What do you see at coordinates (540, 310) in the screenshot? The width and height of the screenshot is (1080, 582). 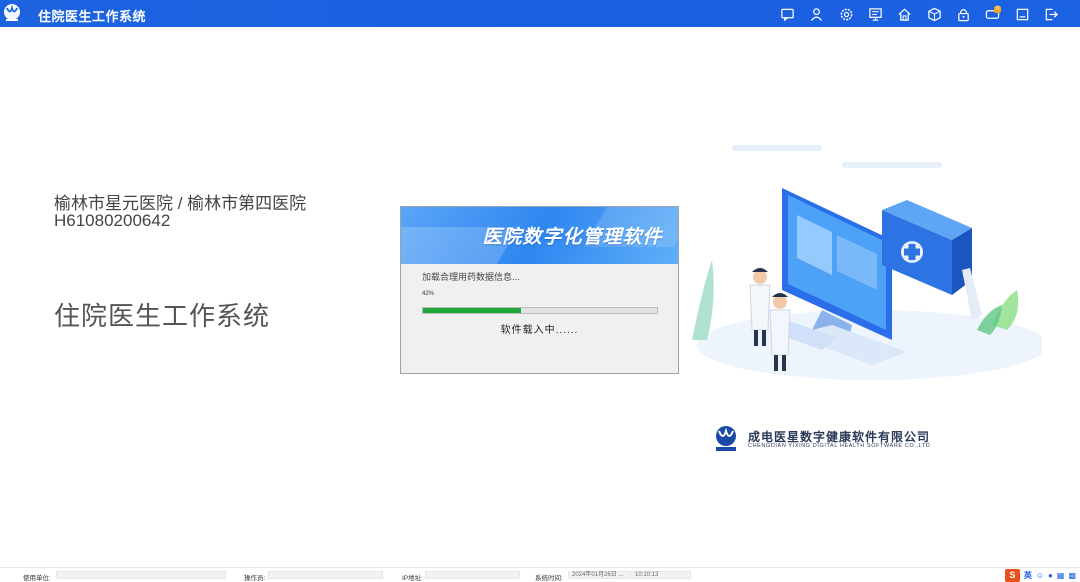 I see `progress-bar` at bounding box center [540, 310].